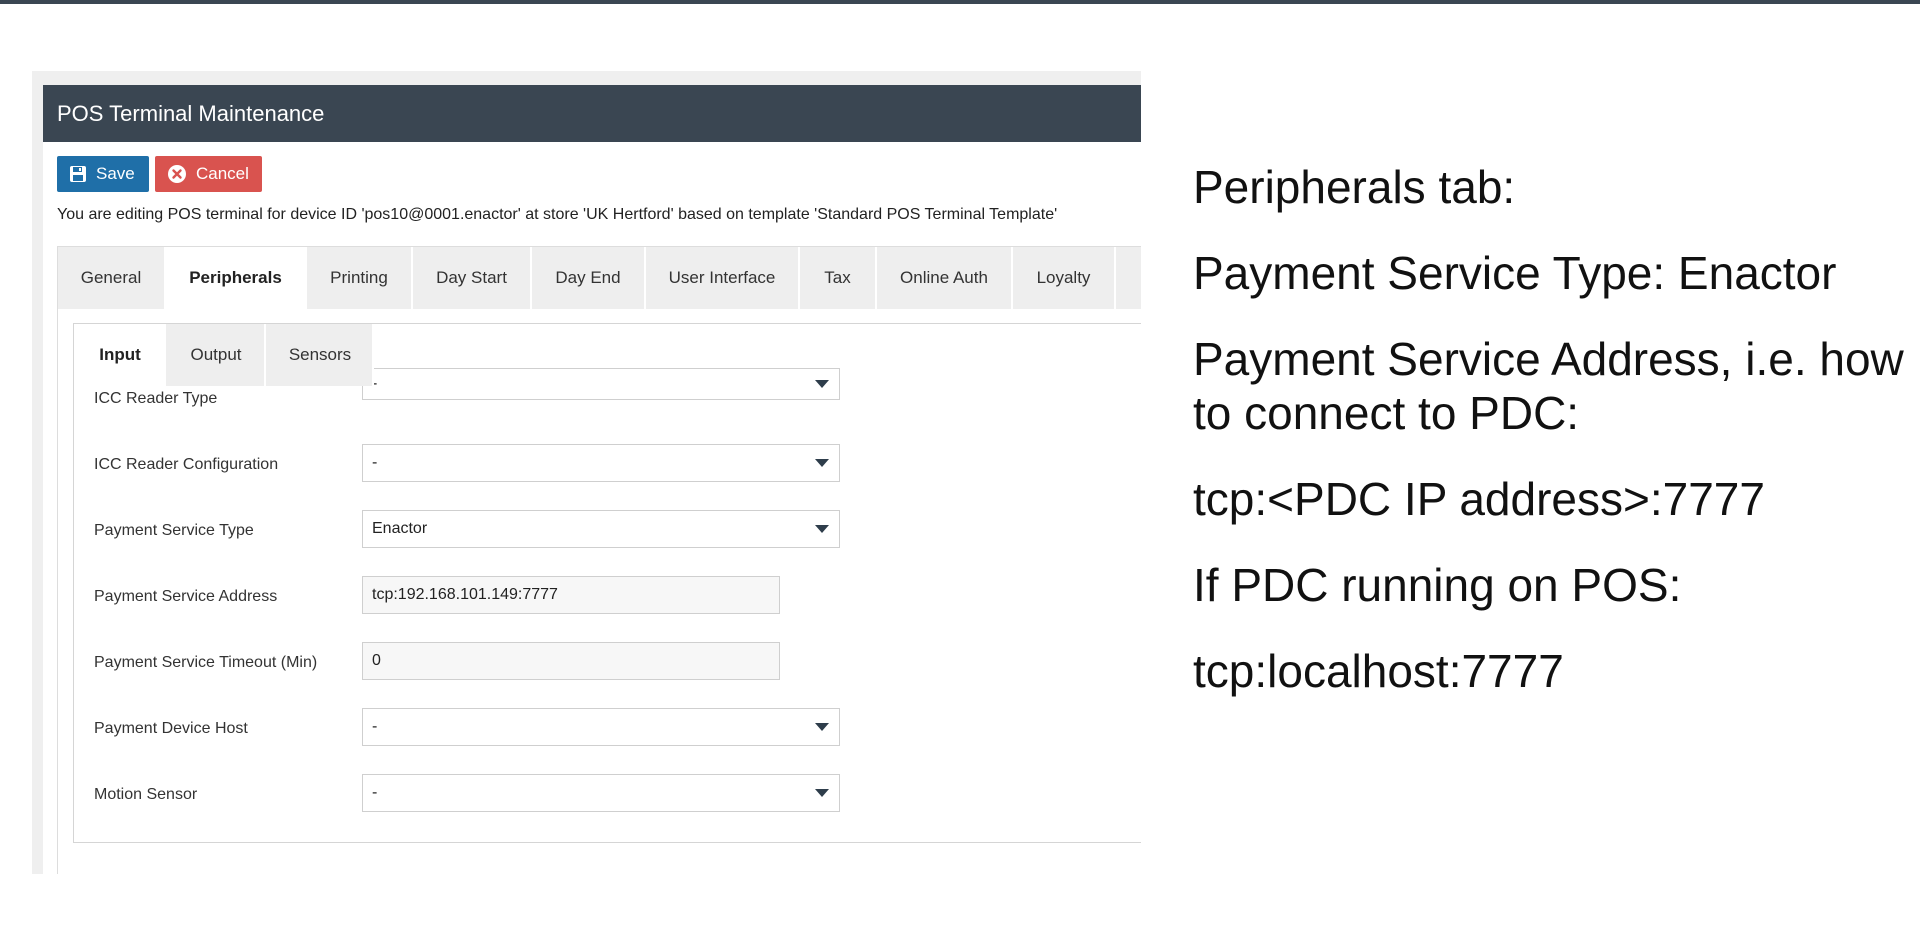 The image size is (1920, 930). What do you see at coordinates (146, 794) in the screenshot?
I see `motion-sensor-label: Motion Sensor` at bounding box center [146, 794].